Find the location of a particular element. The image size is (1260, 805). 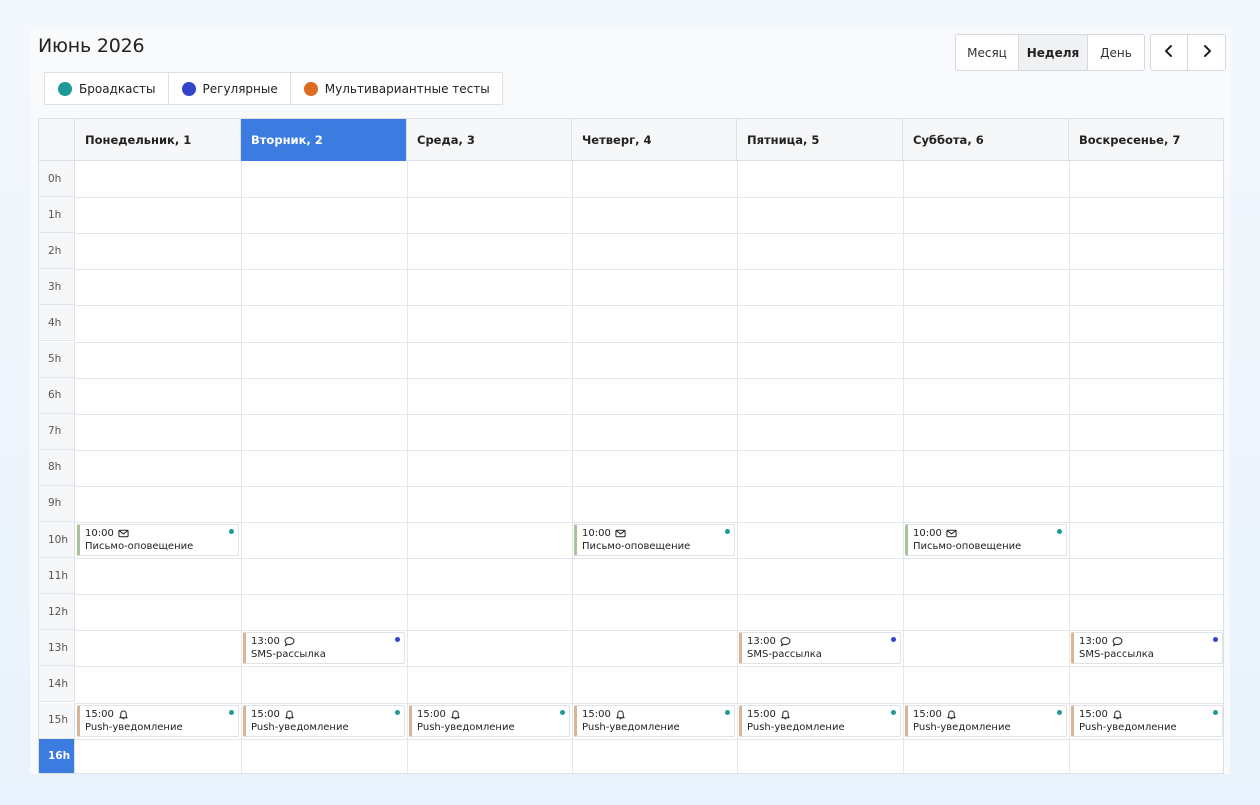

legend-label: Мультивариантные тесты is located at coordinates (407, 88).